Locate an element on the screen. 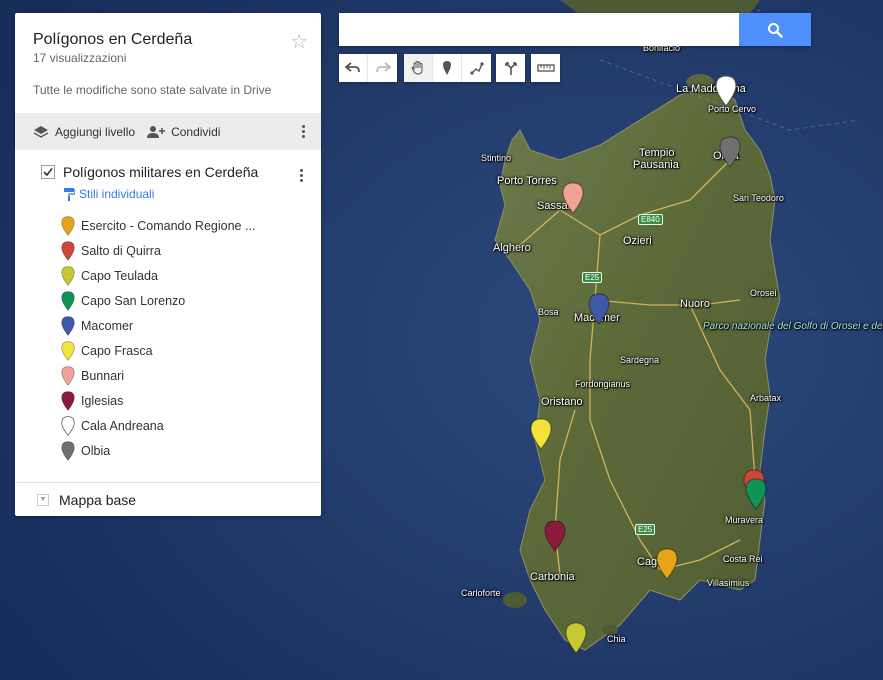  search-button is located at coordinates (775, 29).